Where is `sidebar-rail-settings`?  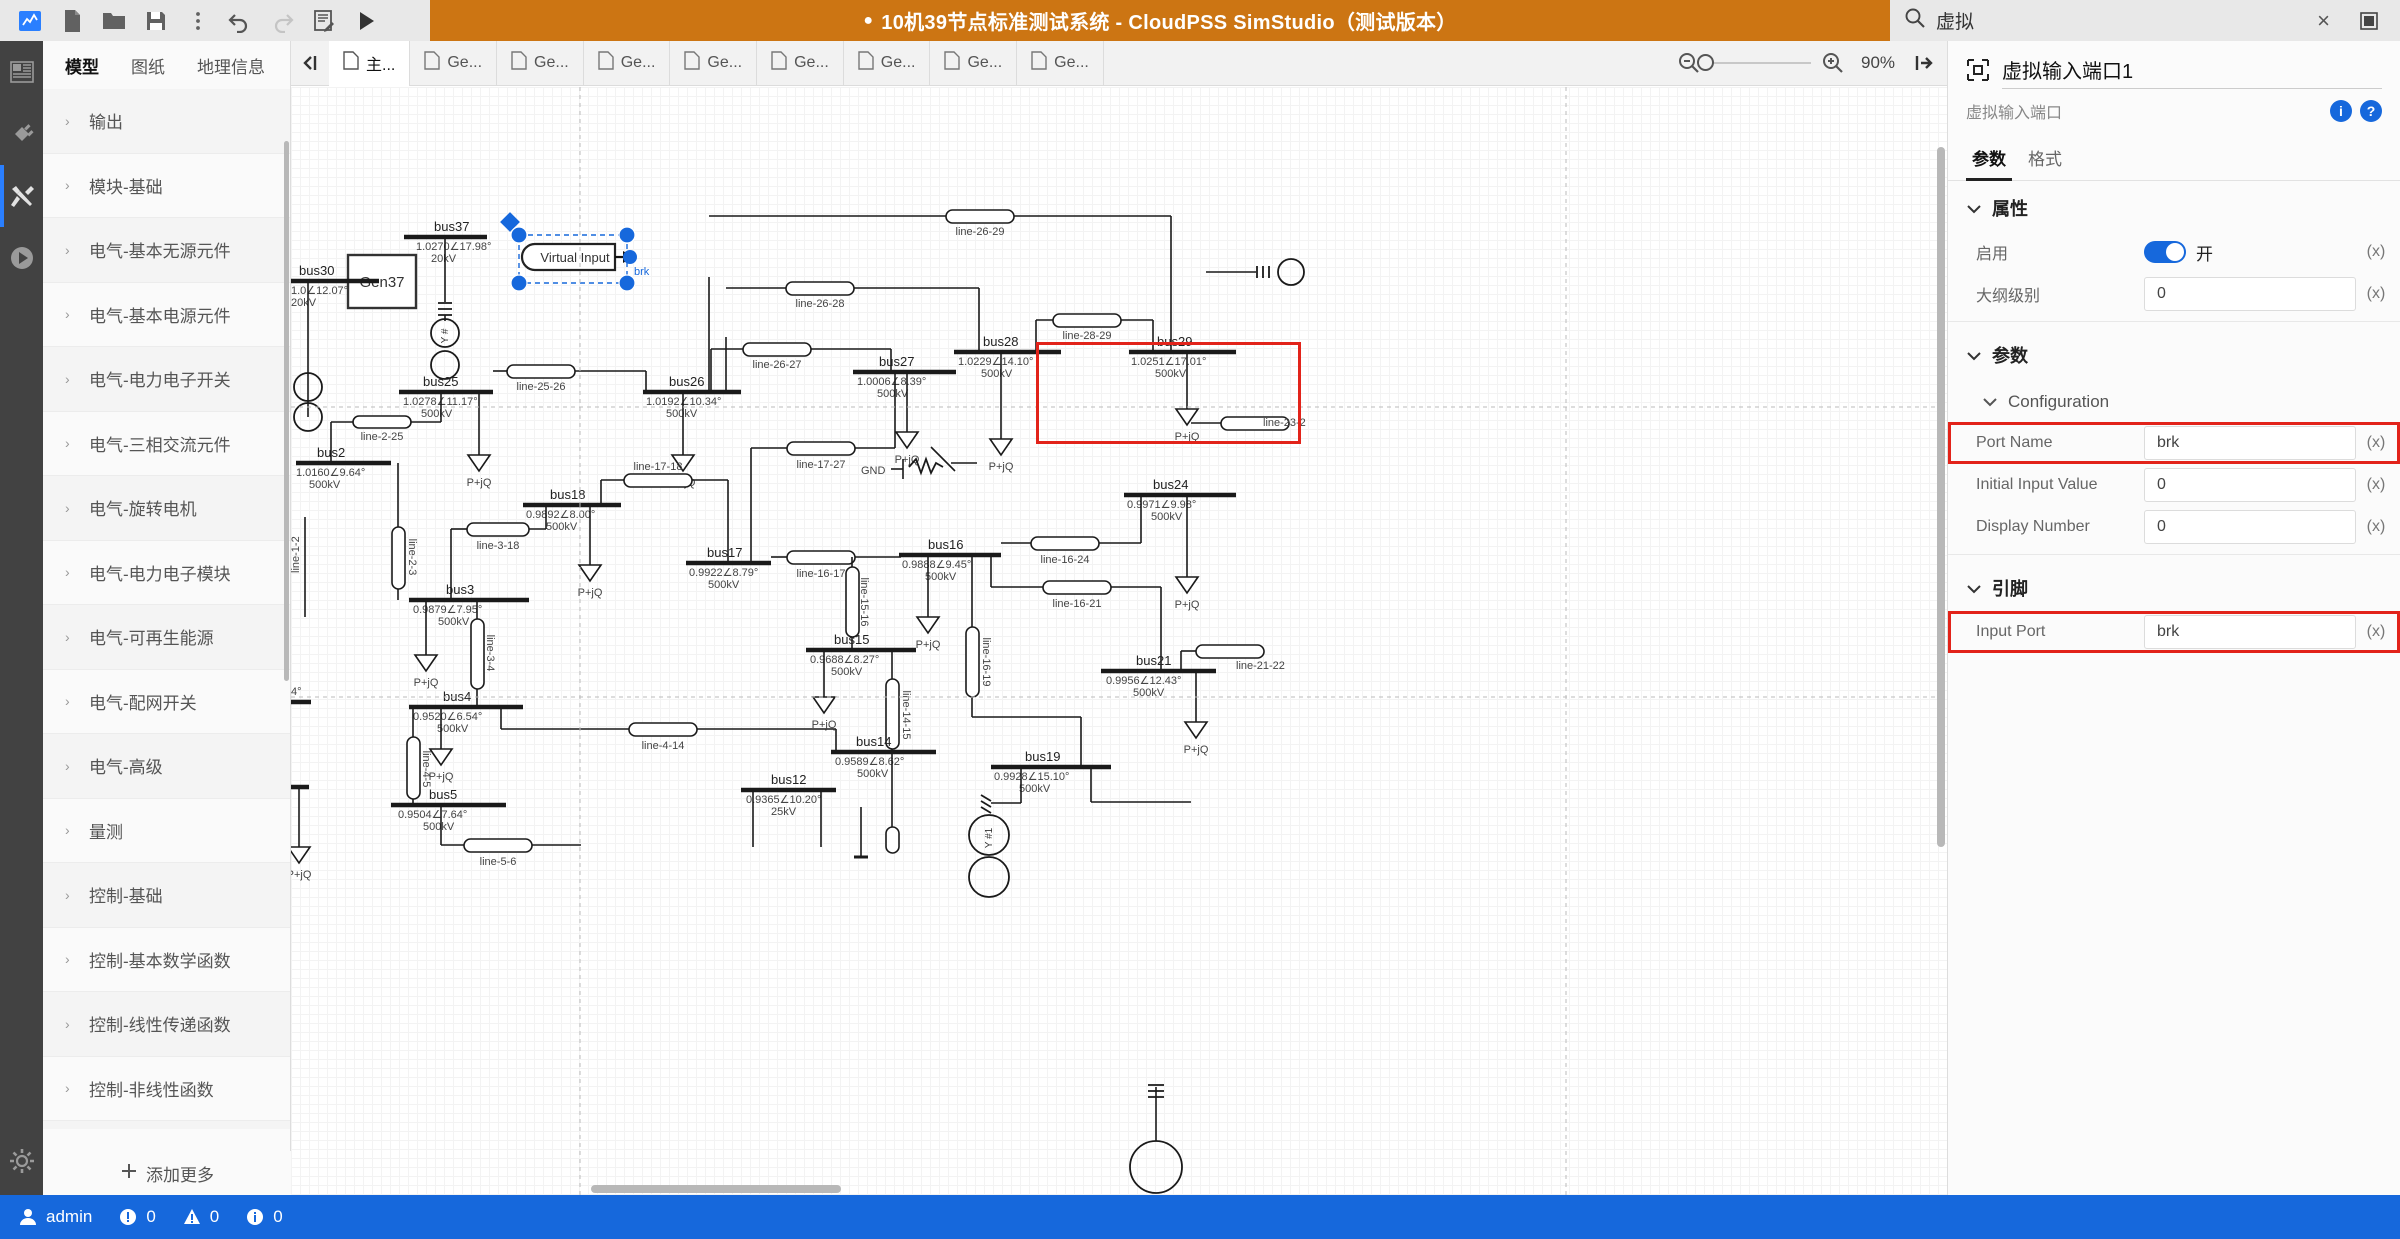
sidebar-rail-settings is located at coordinates (21, 1161).